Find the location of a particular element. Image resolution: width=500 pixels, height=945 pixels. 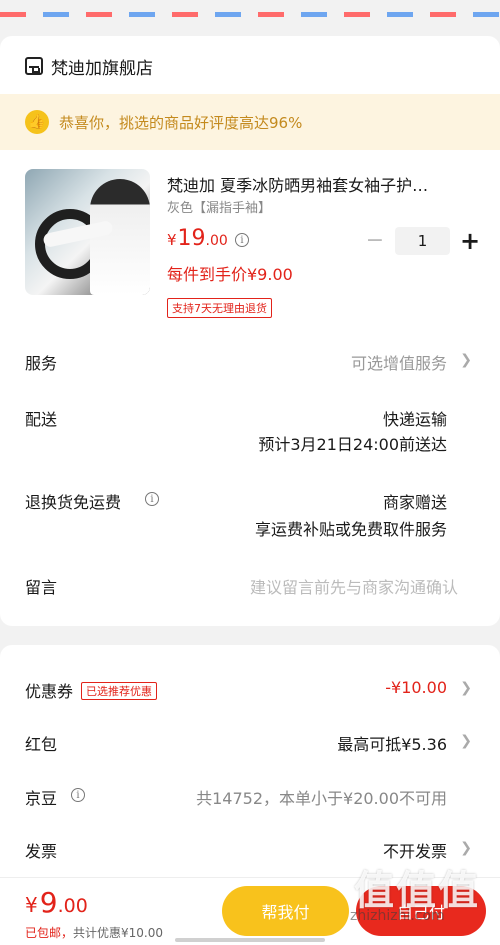

total-currency: ¥ is located at coordinates (31, 905).